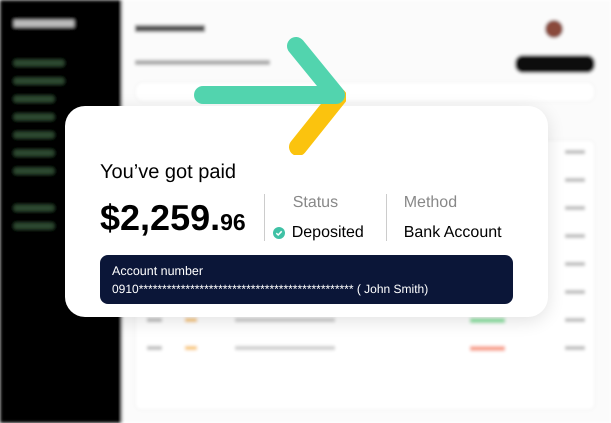 Image resolution: width=611 pixels, height=423 pixels. I want to click on account-number: 0910********************************************** ( John Smith), so click(271, 289).